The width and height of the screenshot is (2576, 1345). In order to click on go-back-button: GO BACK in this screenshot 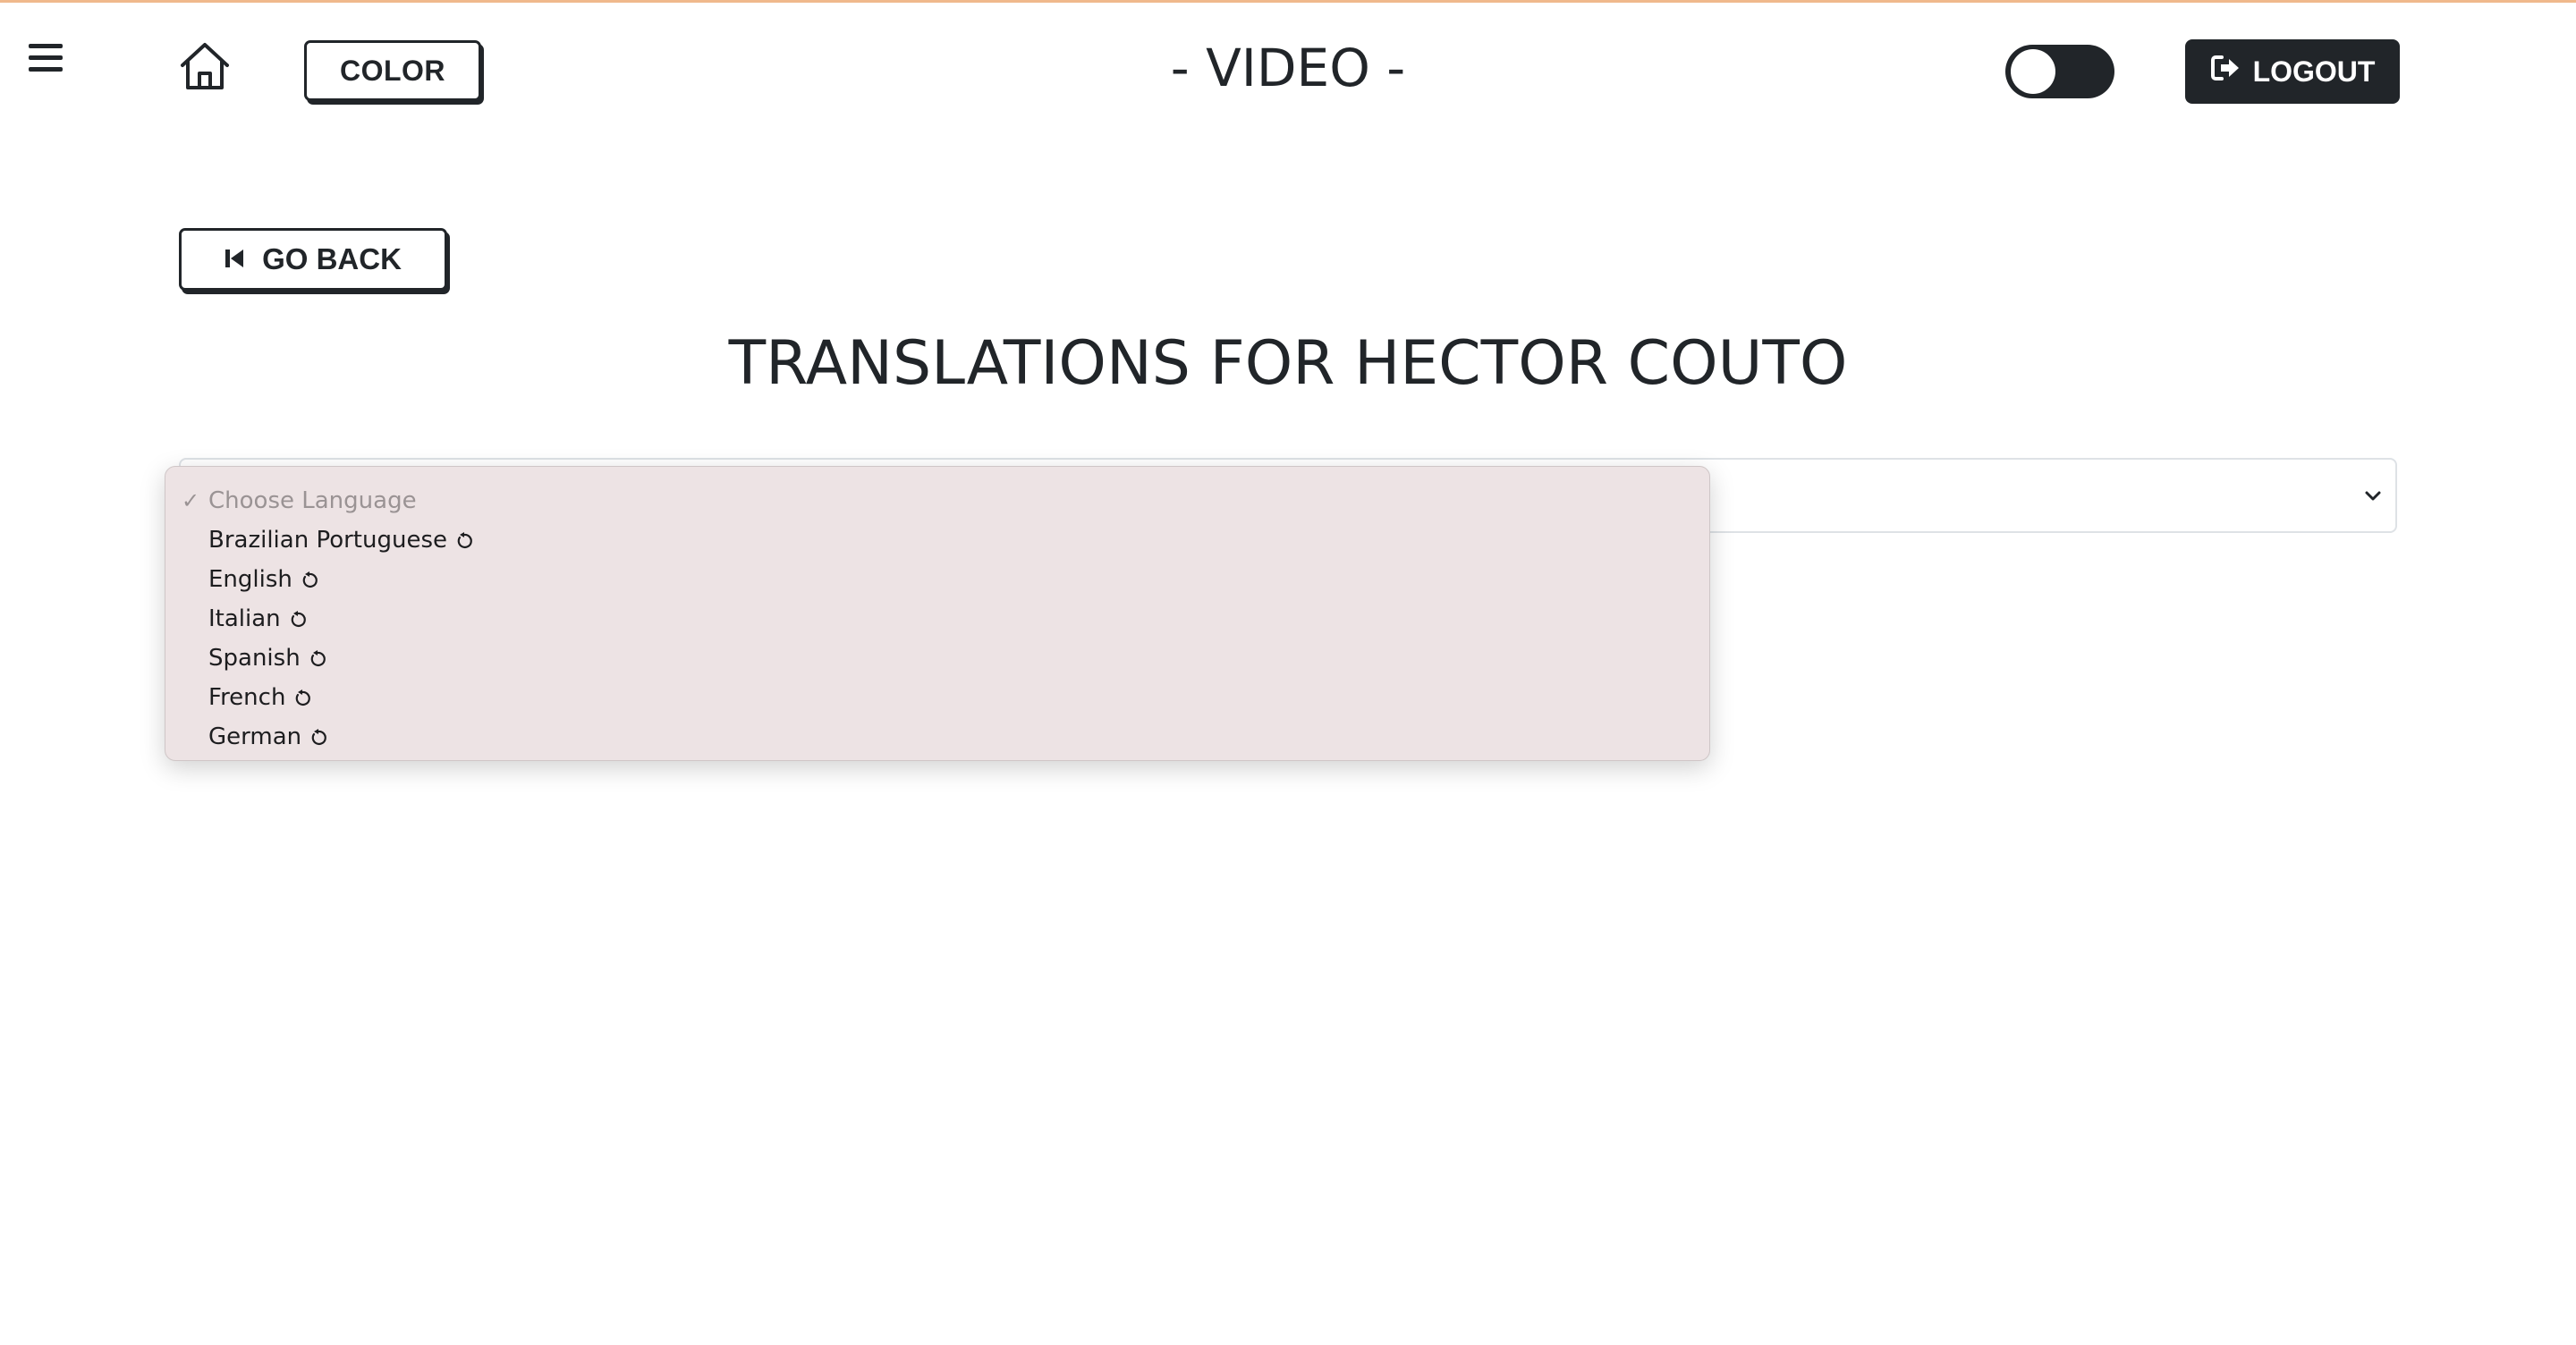, I will do `click(313, 259)`.